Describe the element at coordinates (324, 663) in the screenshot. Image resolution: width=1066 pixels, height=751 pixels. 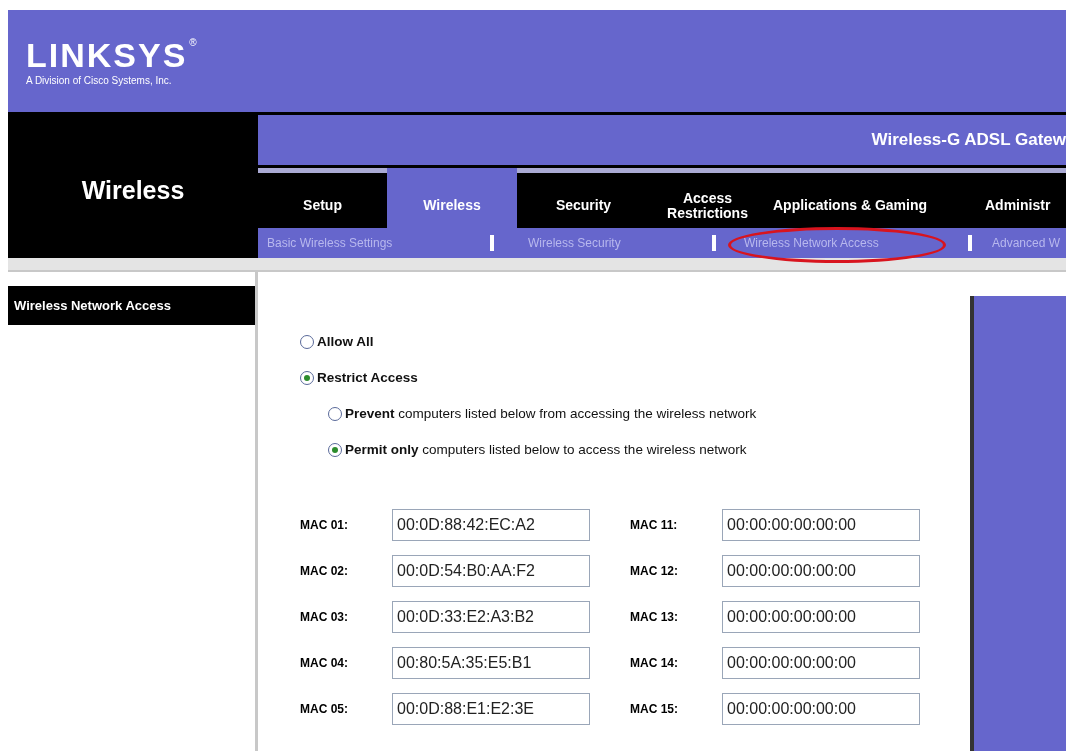
I see `mac-label: MAC 04:` at that location.